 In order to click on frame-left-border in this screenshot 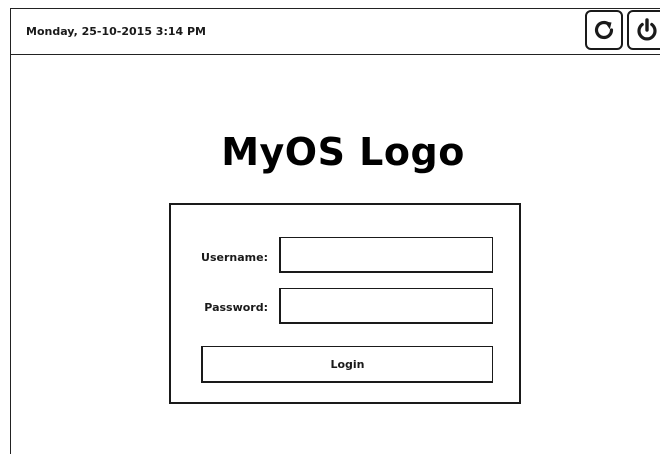, I will do `click(10, 231)`.